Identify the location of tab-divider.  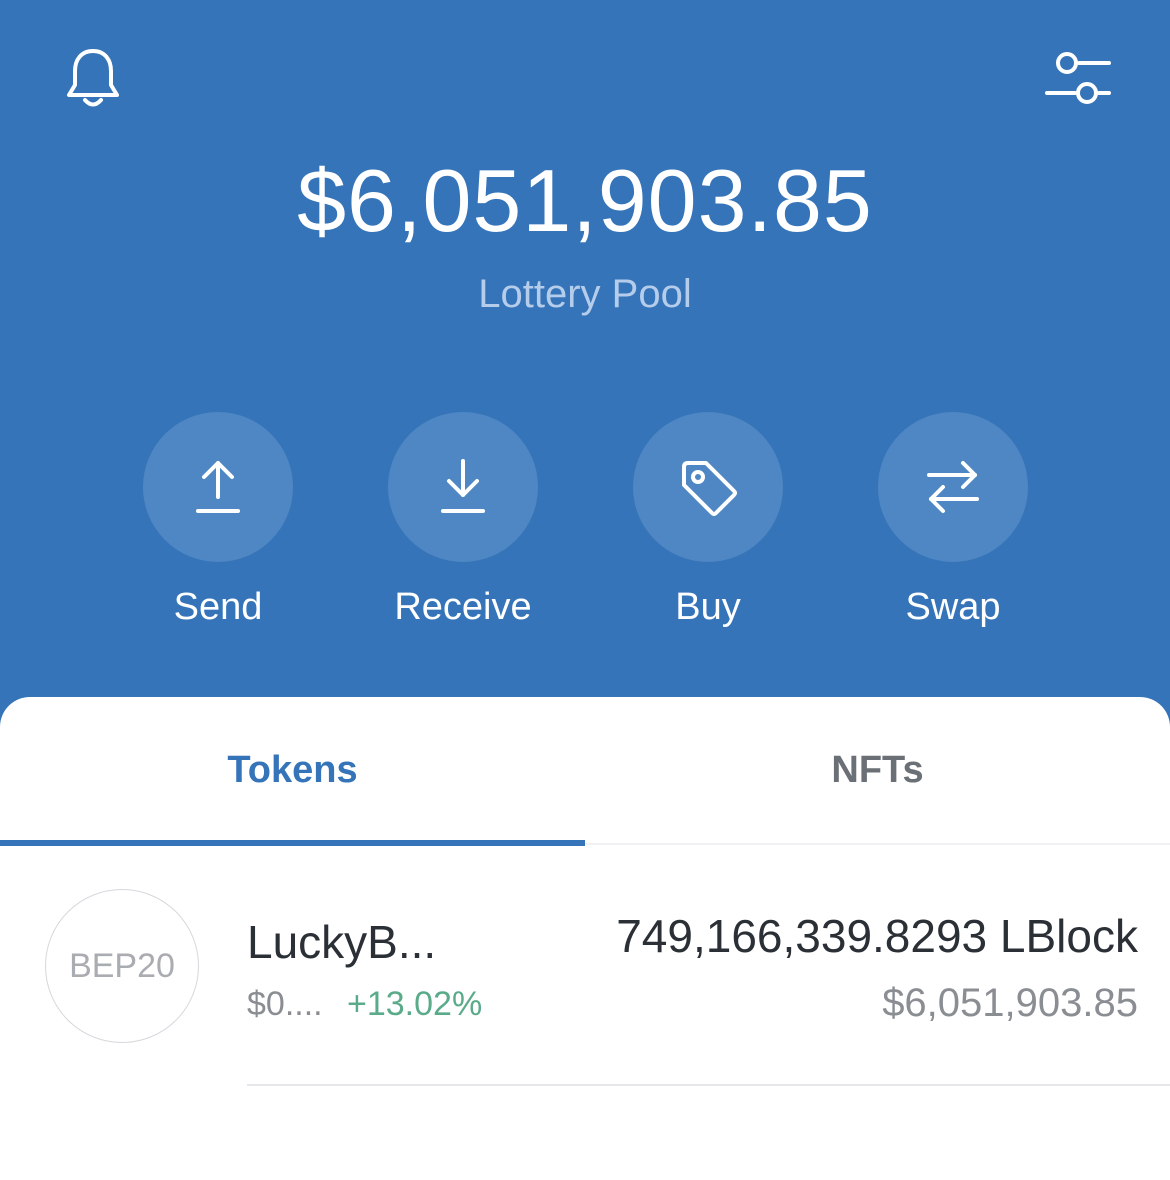
(877, 844).